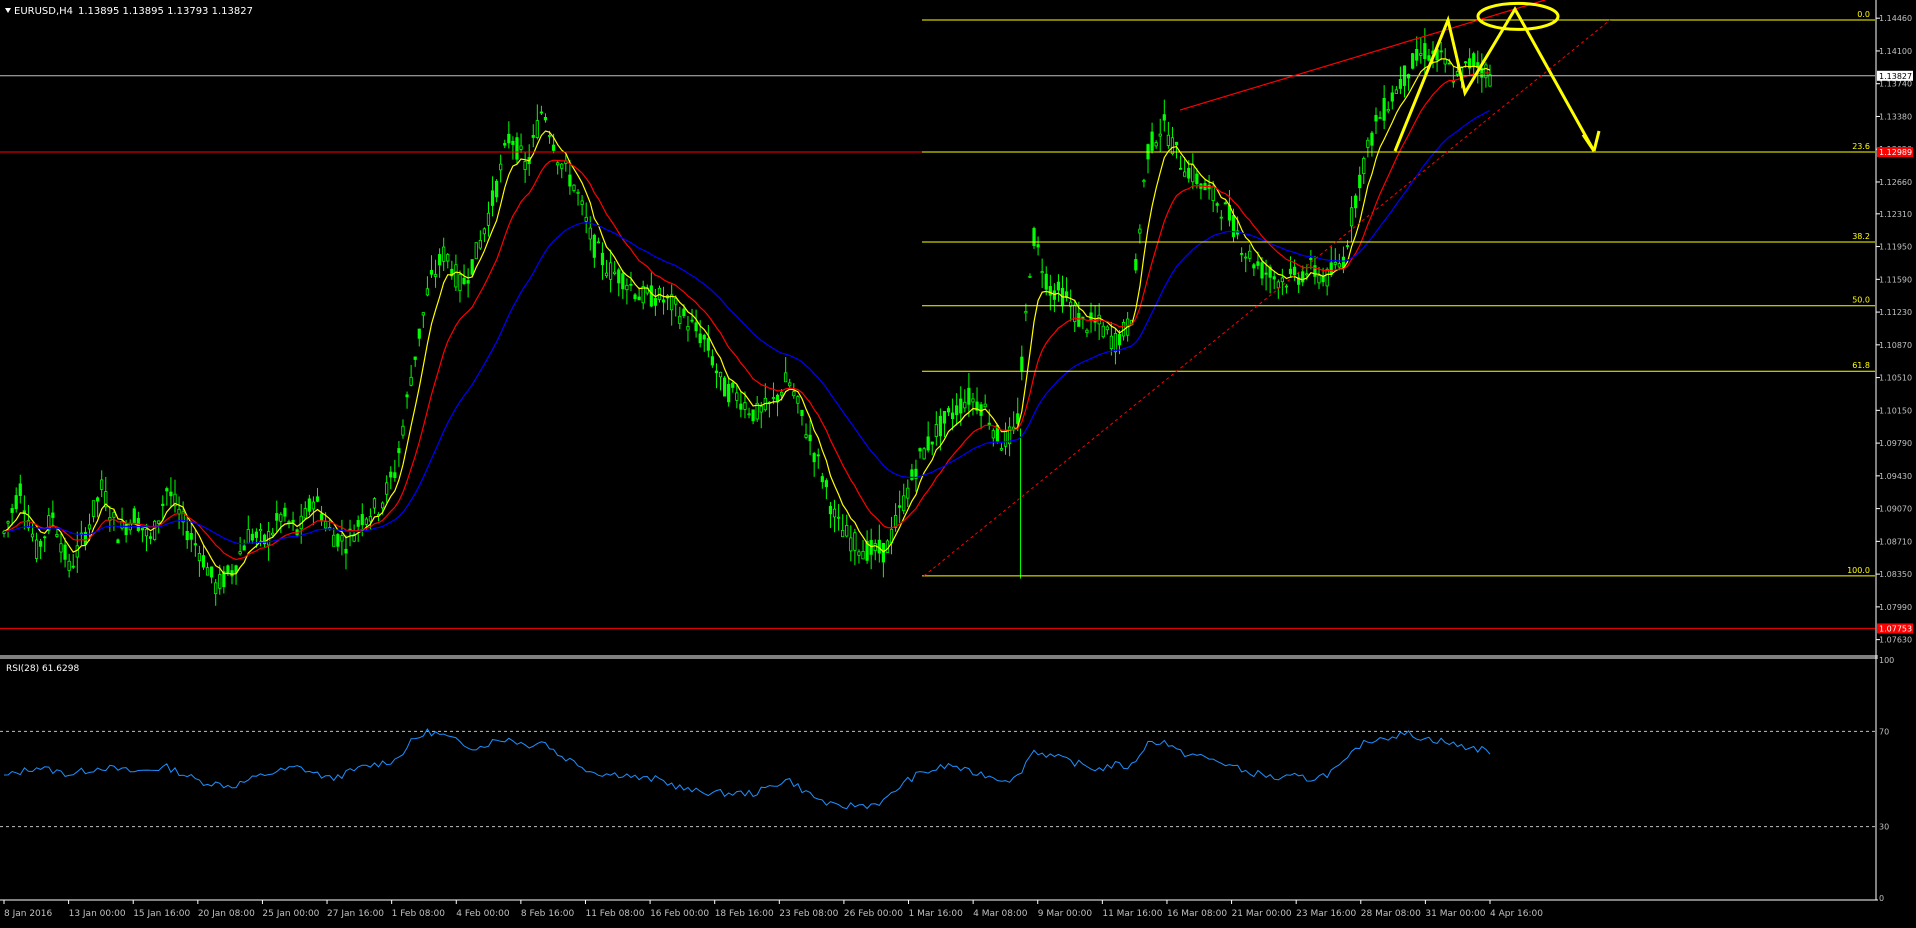 The height and width of the screenshot is (928, 1916). What do you see at coordinates (936, 914) in the screenshot?
I see `time-tick-label: 1 Mar 16:00` at bounding box center [936, 914].